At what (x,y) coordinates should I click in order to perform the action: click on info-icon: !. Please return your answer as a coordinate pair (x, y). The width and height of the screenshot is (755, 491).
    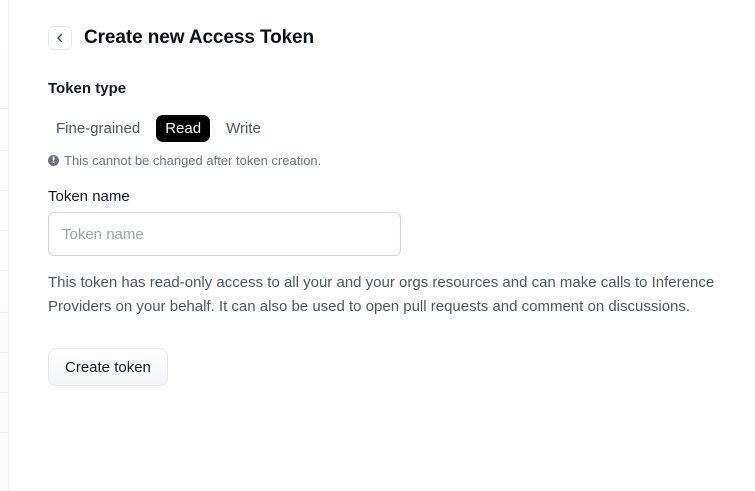
    Looking at the image, I should click on (53, 160).